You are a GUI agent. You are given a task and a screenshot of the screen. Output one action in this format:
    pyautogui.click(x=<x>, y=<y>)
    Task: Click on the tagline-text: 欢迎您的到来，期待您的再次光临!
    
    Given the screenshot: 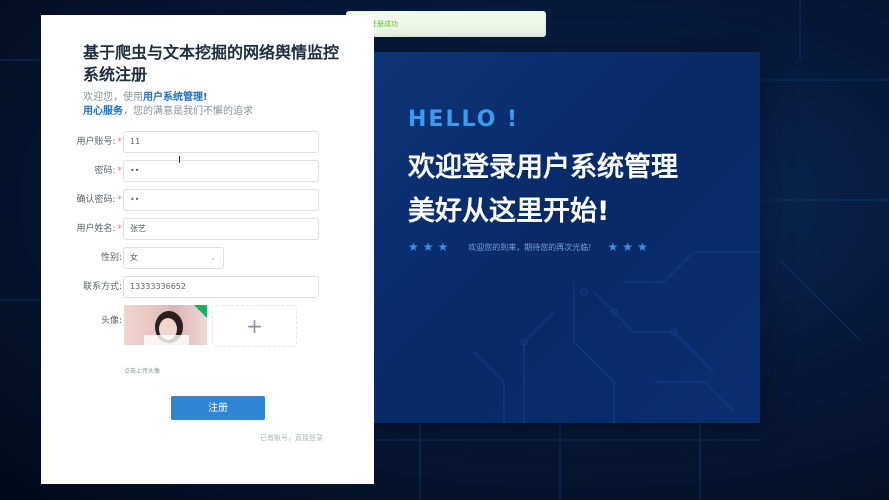 What is the action you would take?
    pyautogui.click(x=530, y=247)
    